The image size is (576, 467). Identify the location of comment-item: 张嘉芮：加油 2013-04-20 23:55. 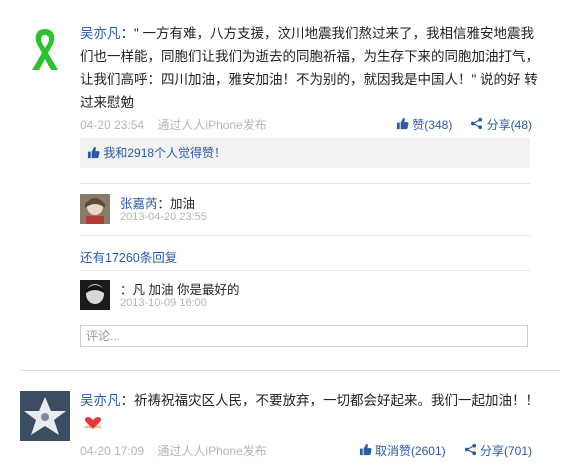
(305, 211).